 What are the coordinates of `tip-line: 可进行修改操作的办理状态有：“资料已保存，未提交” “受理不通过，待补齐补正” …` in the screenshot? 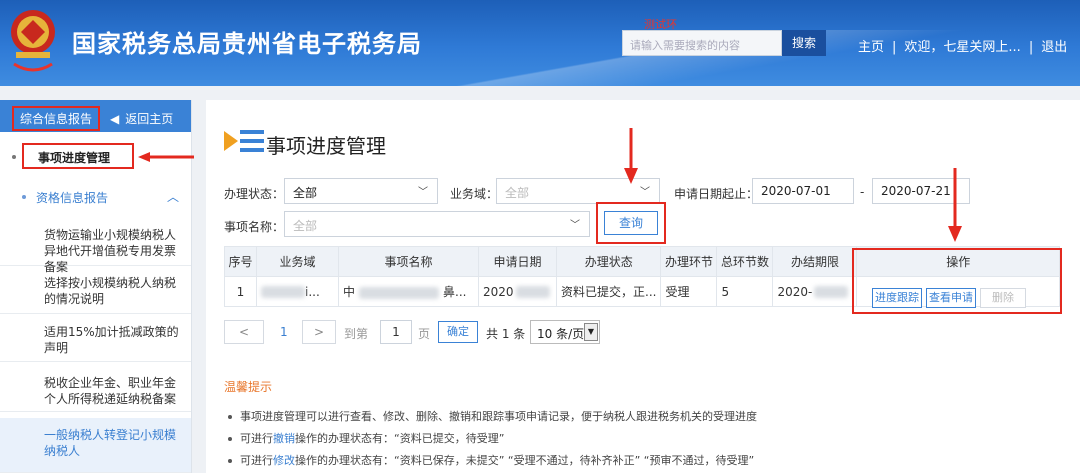 It's located at (491, 460).